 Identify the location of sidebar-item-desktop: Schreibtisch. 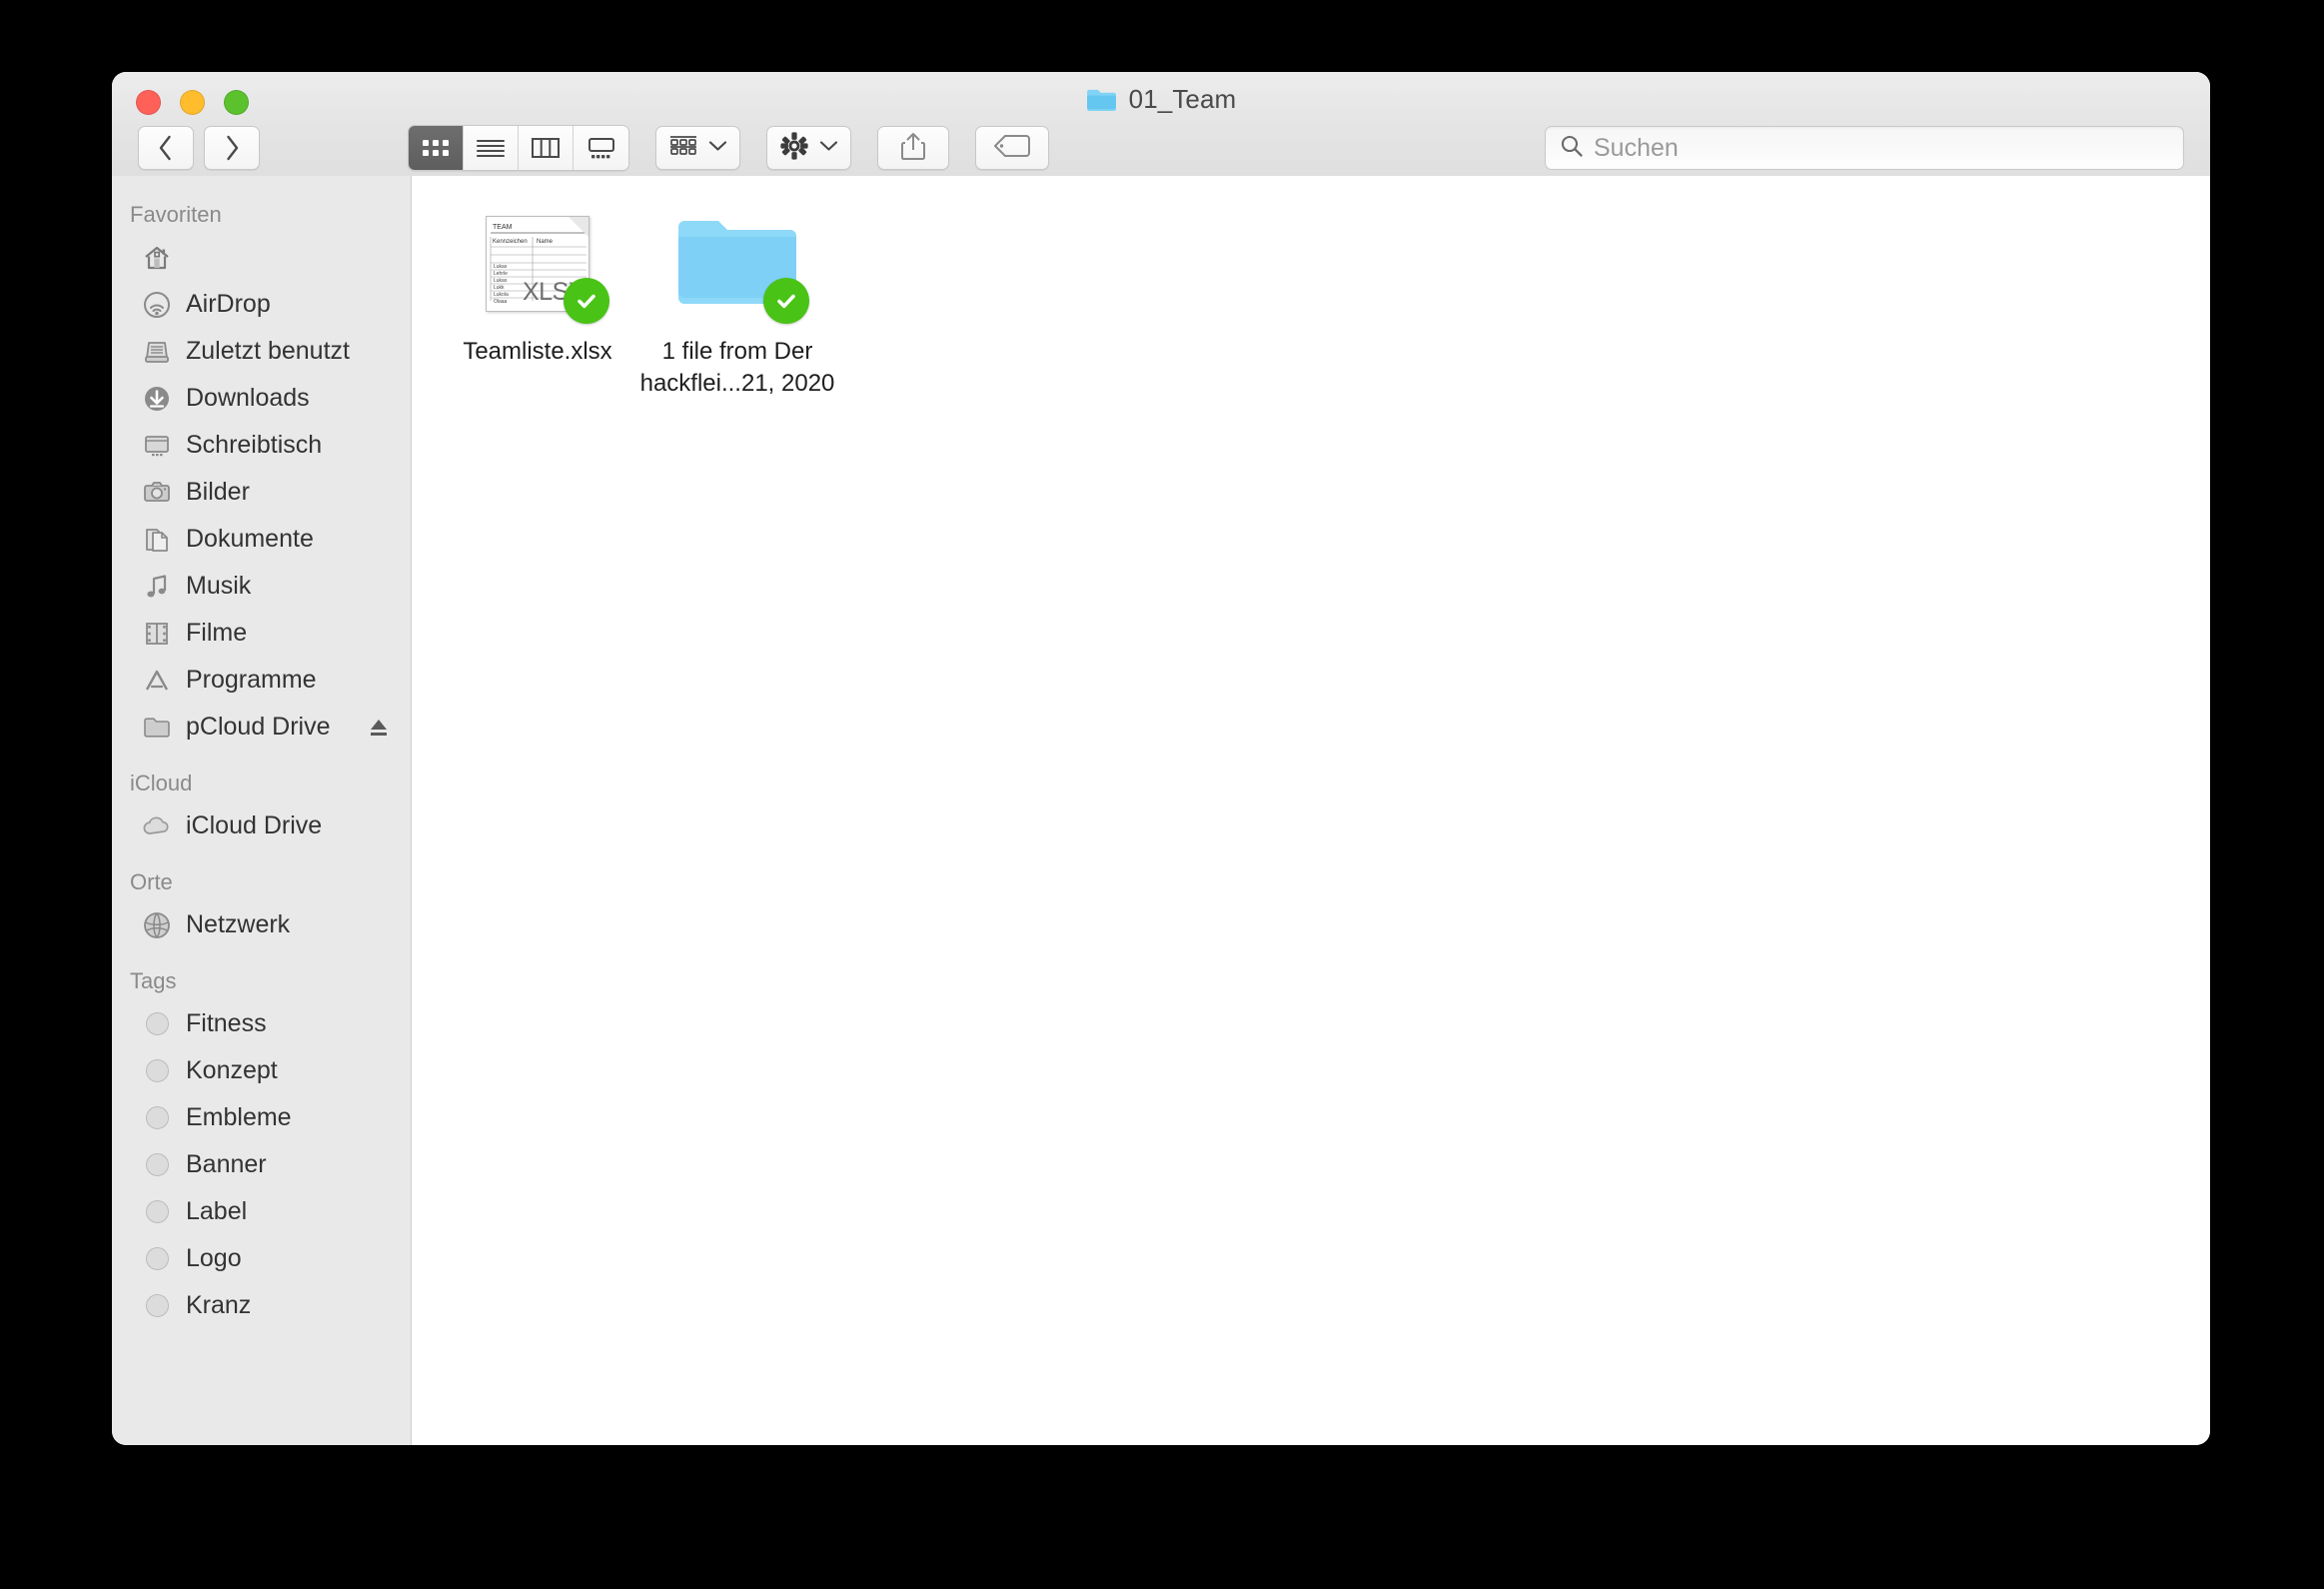
(261, 445).